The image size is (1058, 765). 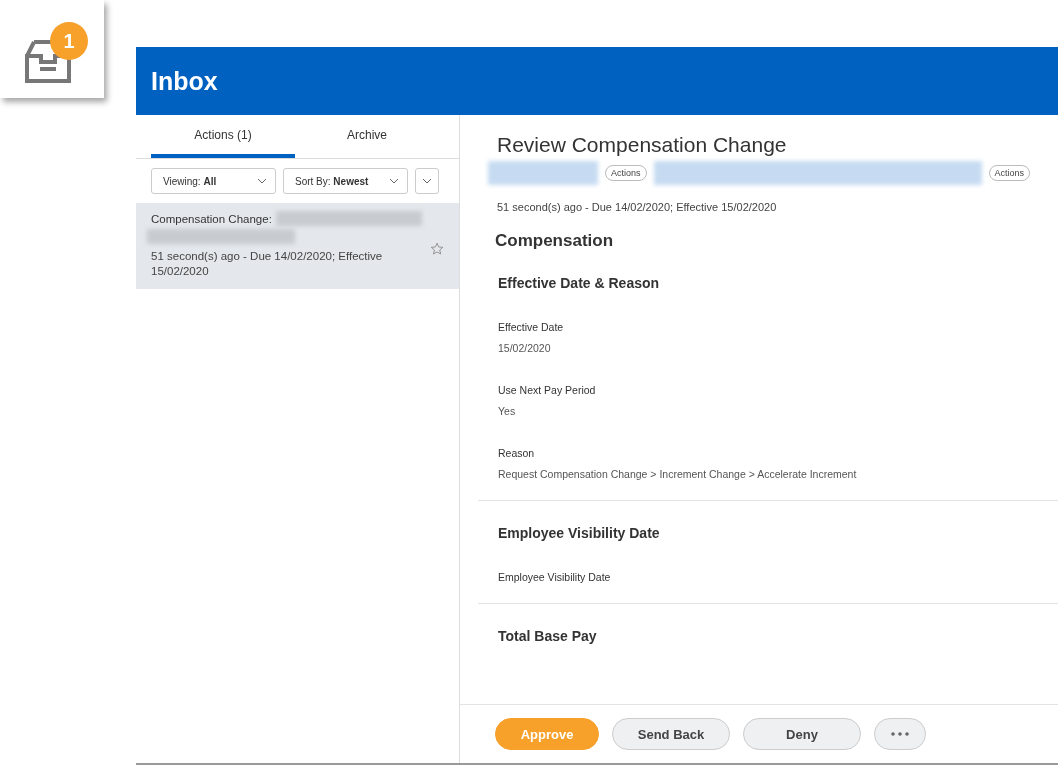 What do you see at coordinates (69, 41) in the screenshot?
I see `notification-badge: 1` at bounding box center [69, 41].